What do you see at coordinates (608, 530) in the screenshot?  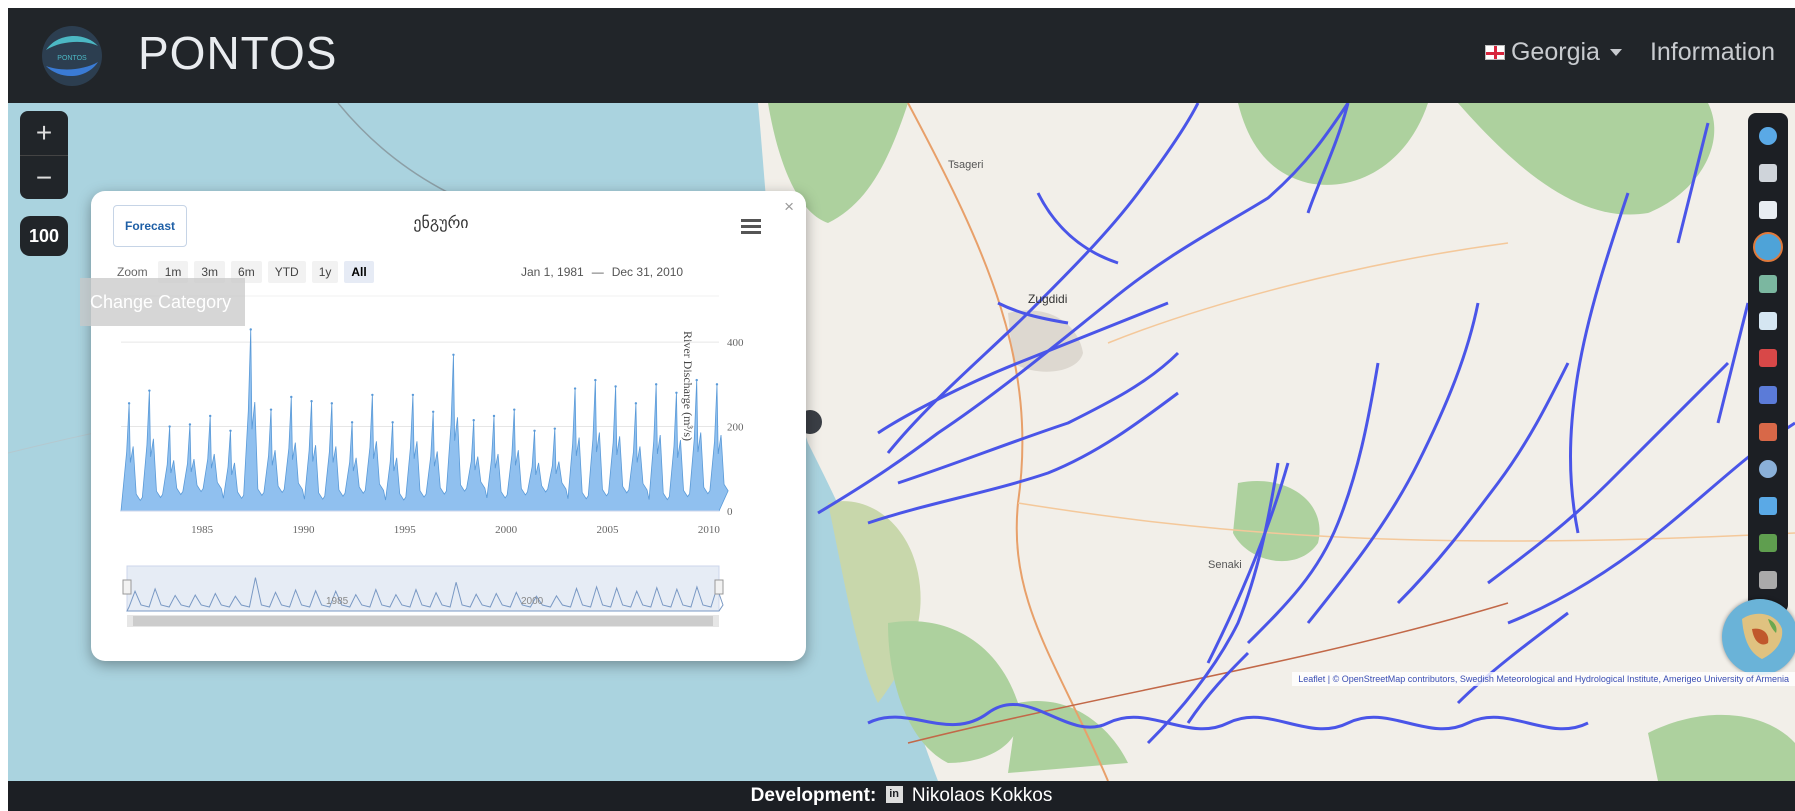 I see `x-tick-label: 2005` at bounding box center [608, 530].